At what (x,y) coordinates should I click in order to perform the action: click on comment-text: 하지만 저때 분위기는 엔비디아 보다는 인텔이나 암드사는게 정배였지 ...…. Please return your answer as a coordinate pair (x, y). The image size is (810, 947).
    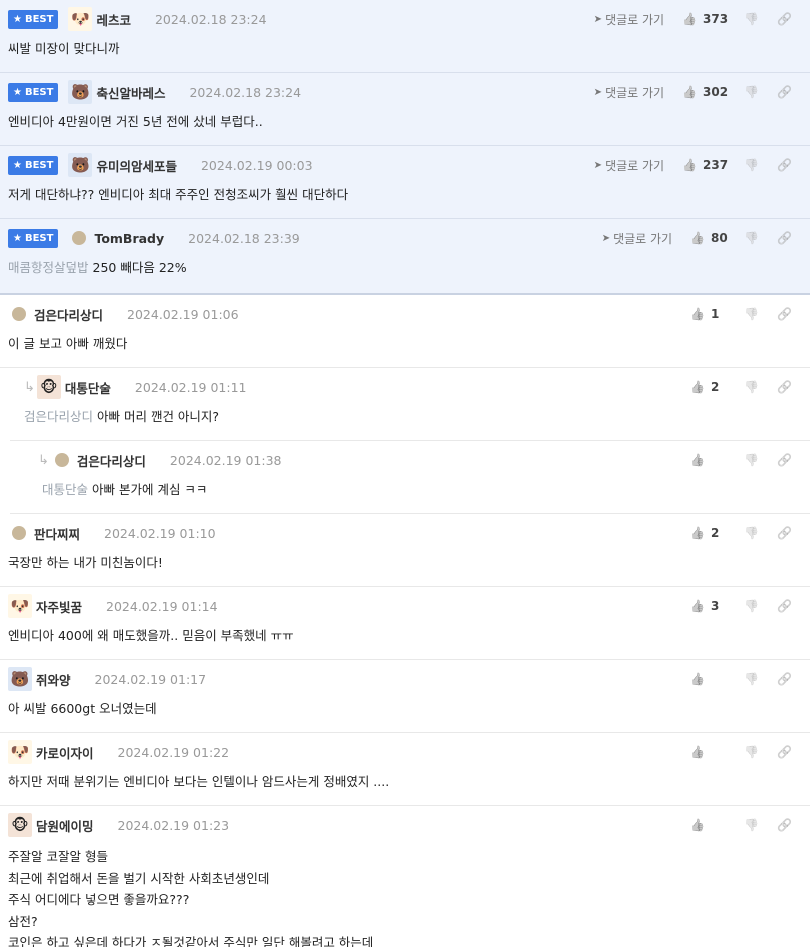
    Looking at the image, I should click on (199, 781).